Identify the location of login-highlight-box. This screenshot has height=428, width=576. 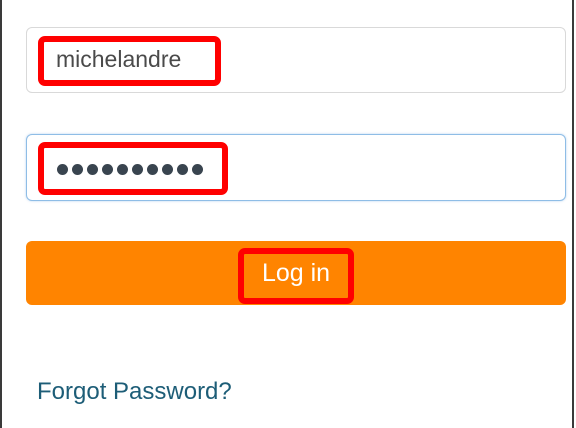
(296, 276).